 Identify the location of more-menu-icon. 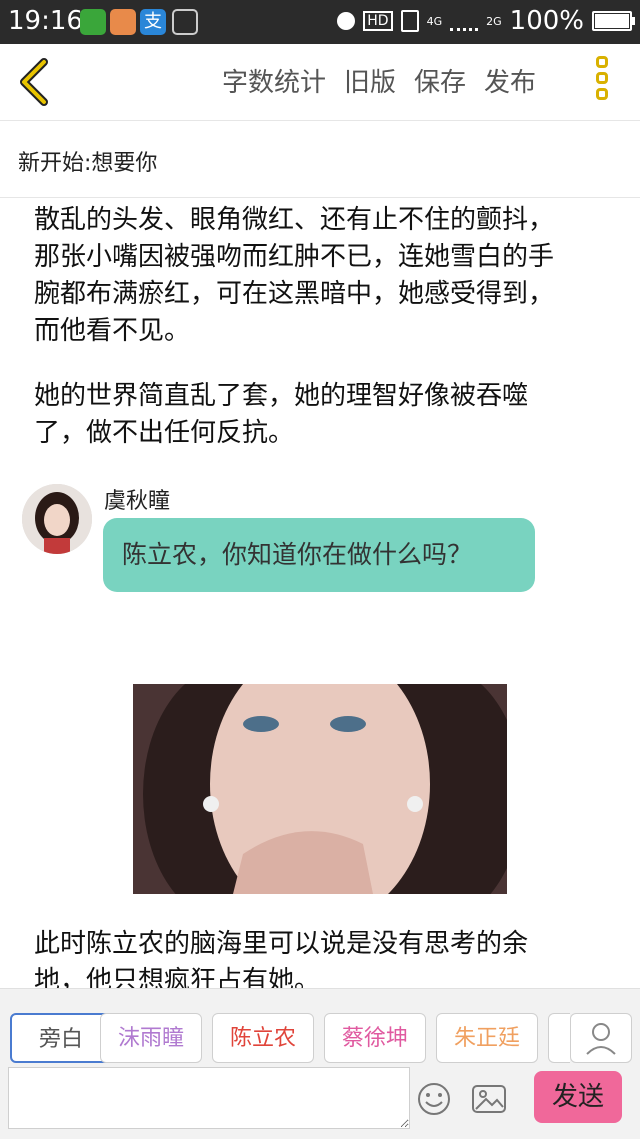
(606, 83).